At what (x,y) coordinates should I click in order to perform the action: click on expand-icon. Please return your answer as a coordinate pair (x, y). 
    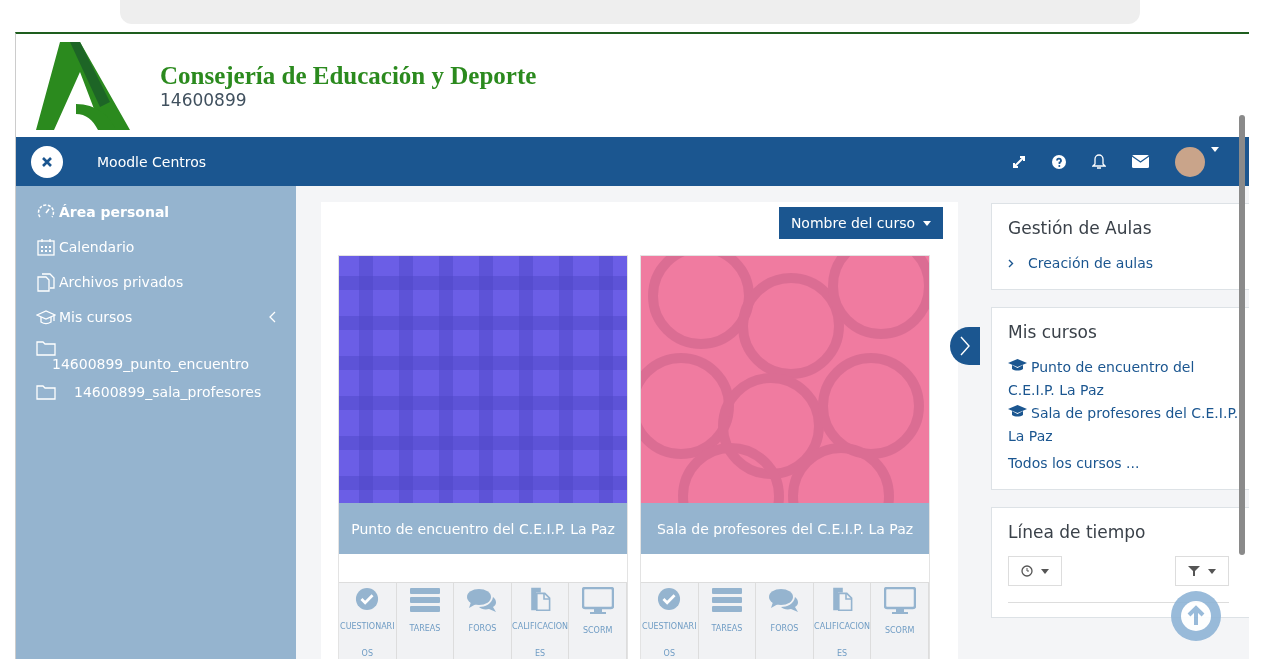
    Looking at the image, I should click on (1019, 161).